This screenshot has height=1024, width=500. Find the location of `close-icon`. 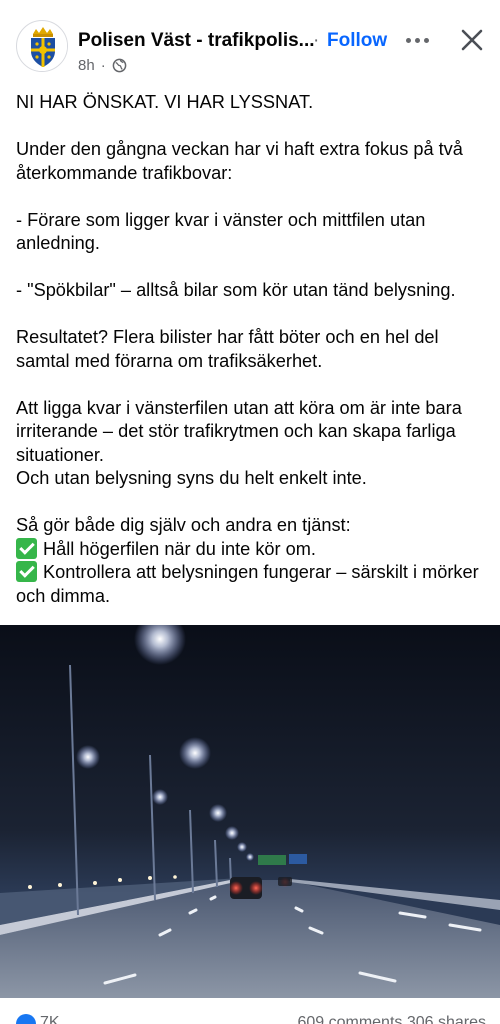

close-icon is located at coordinates (472, 40).